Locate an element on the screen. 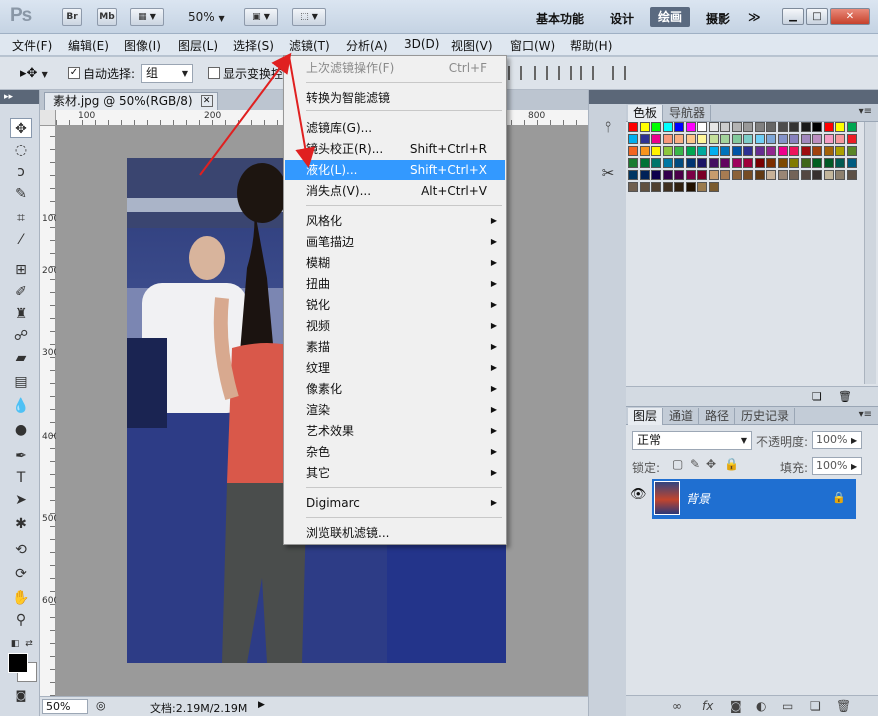 Image resolution: width=878 pixels, height=716 pixels. workspace-design: 设计 is located at coordinates (622, 18).